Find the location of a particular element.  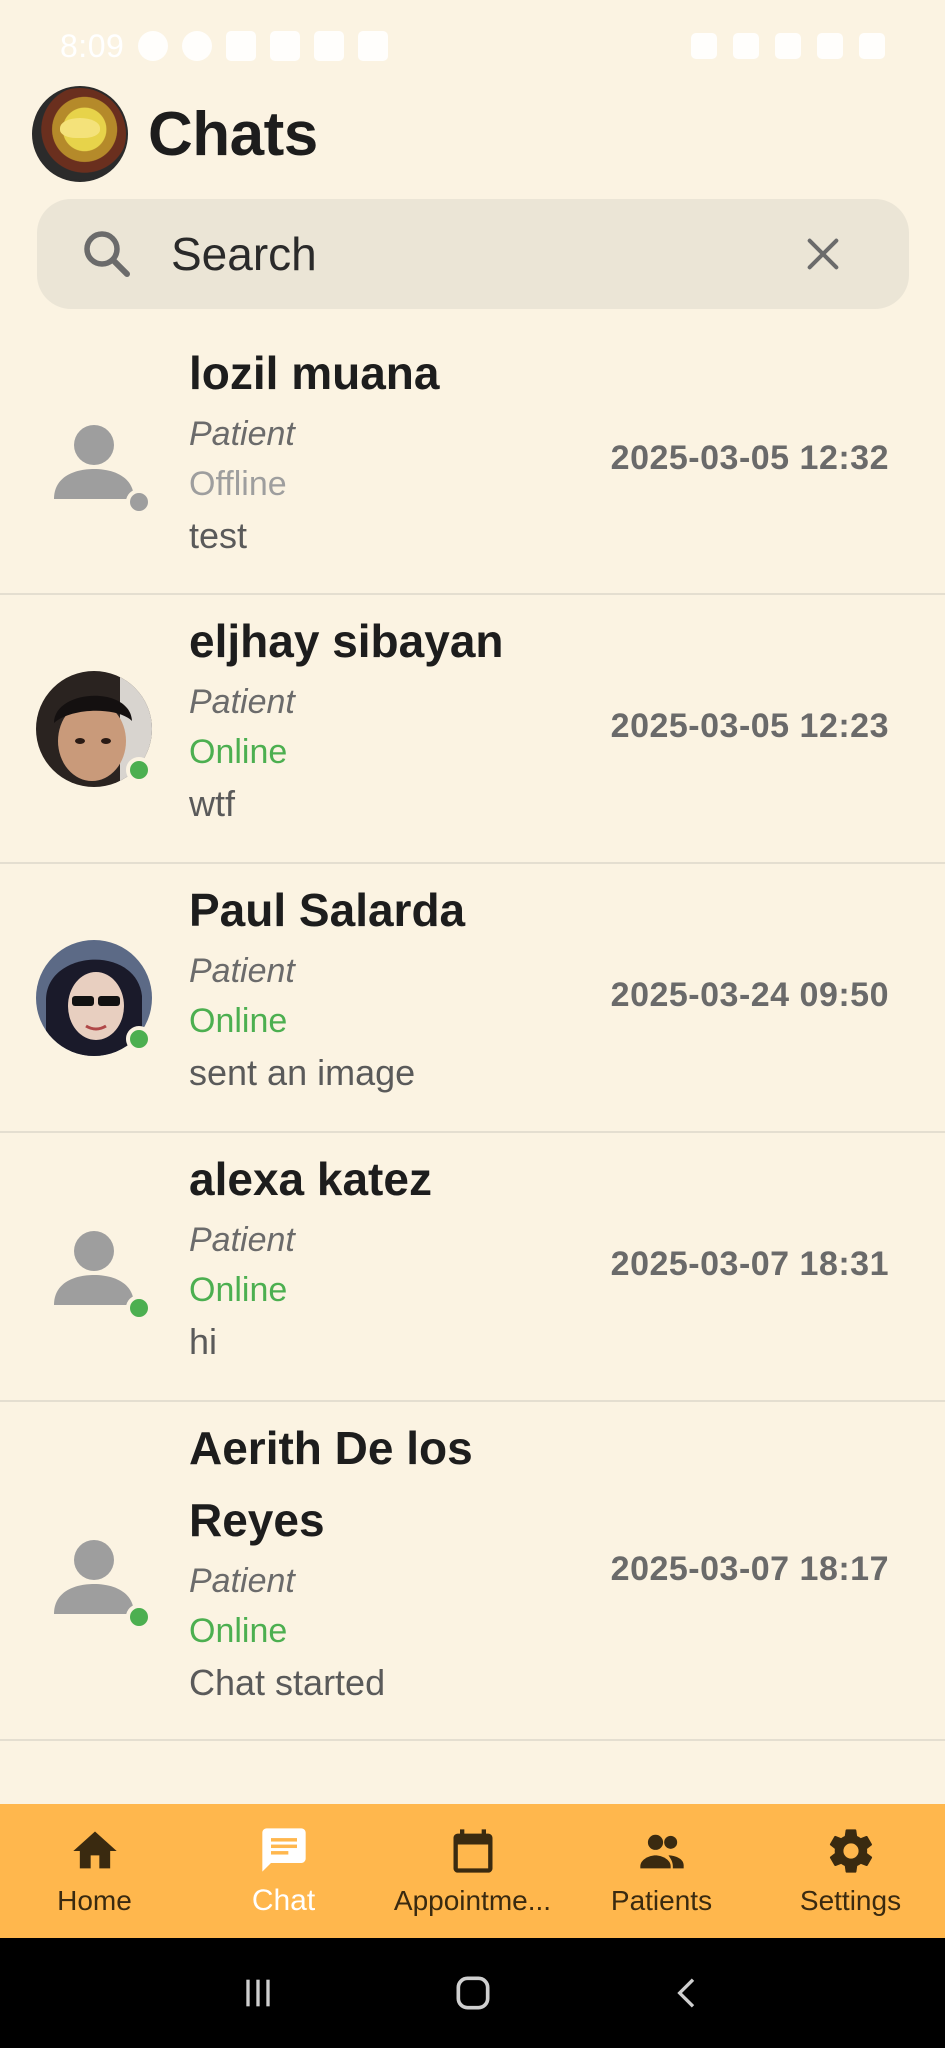

status-bar: 8:09 is located at coordinates (472, 46).